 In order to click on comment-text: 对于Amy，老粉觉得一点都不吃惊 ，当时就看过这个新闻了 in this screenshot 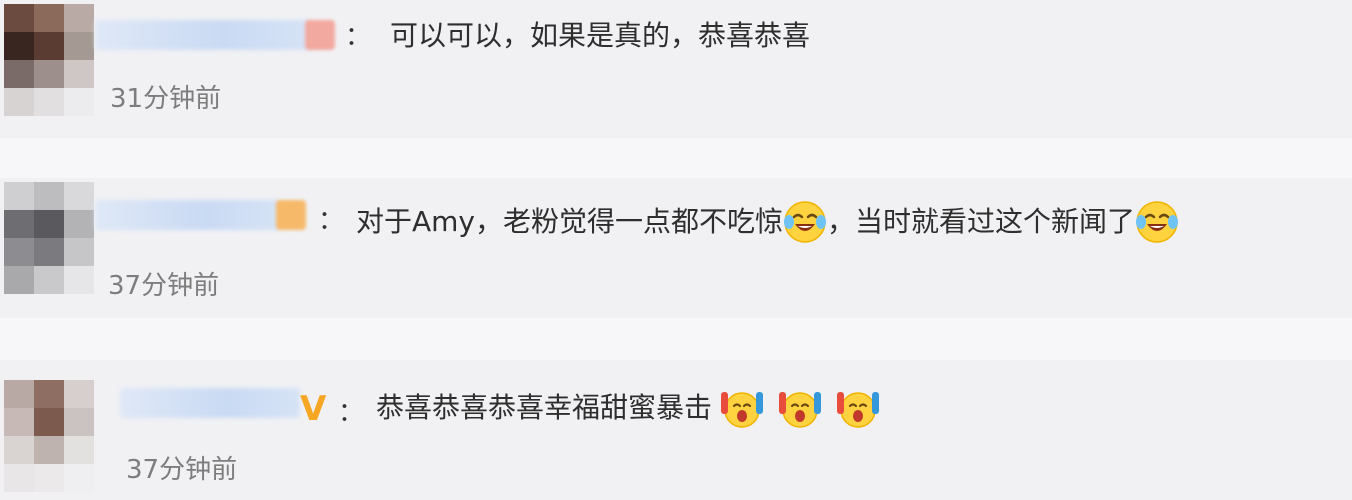, I will do `click(767, 222)`.